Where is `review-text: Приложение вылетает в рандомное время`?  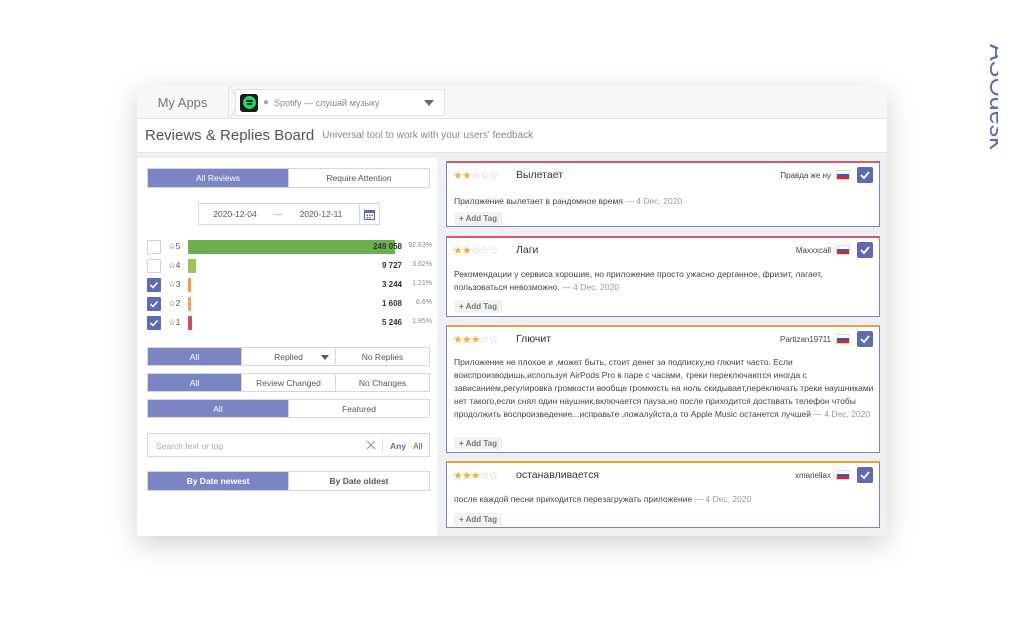 review-text: Приложение вылетает в рандомное время is located at coordinates (538, 201).